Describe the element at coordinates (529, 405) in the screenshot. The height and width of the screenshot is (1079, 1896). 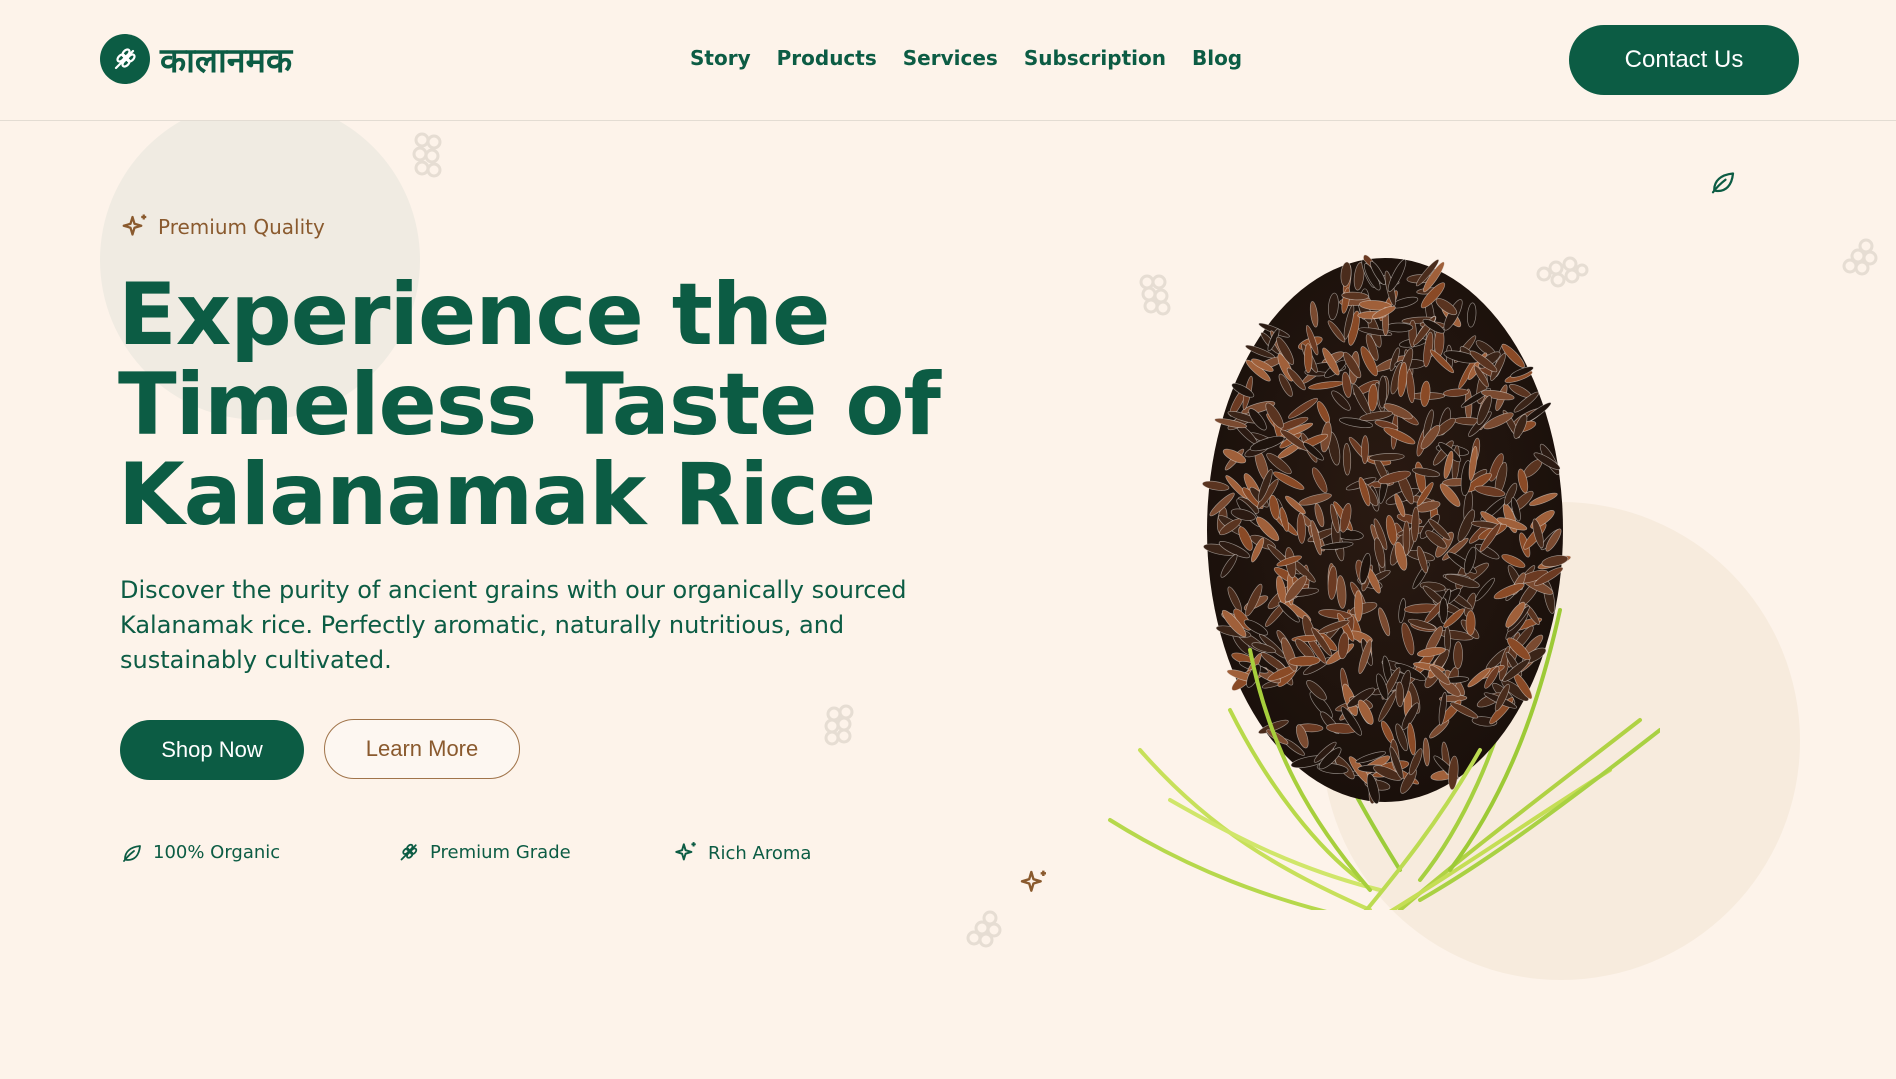
I see `headline-line: Timeless Taste of` at that location.